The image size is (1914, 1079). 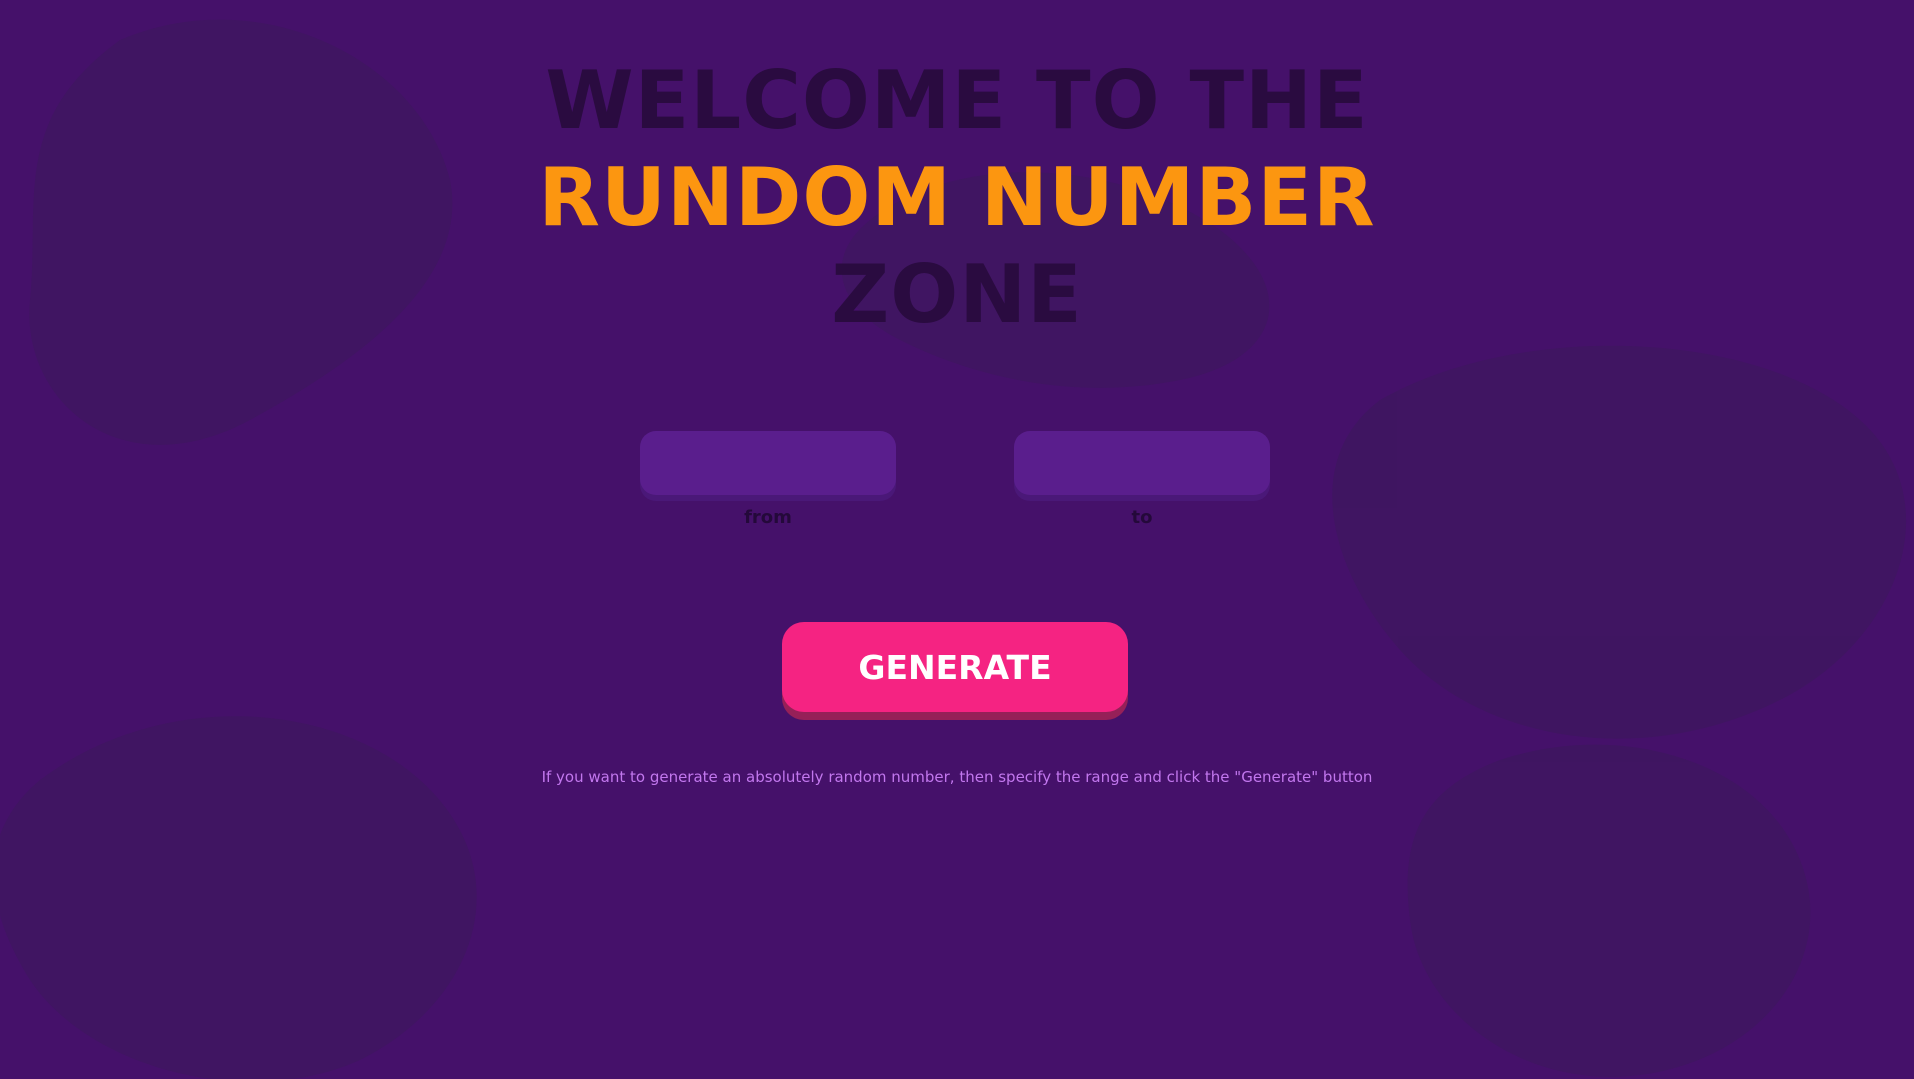 What do you see at coordinates (957, 100) in the screenshot?
I see `title-line-welcome: WELCOME TO THE` at bounding box center [957, 100].